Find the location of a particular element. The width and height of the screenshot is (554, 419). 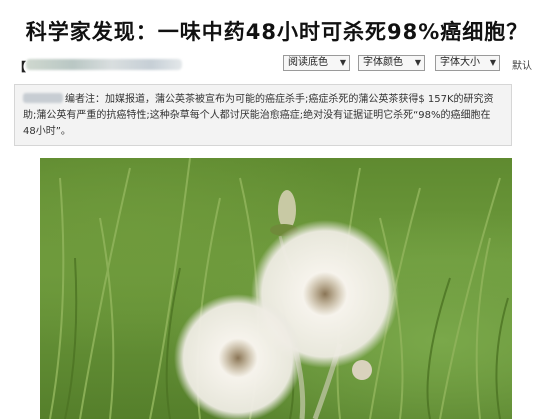

blurred-source-info is located at coordinates (104, 64).